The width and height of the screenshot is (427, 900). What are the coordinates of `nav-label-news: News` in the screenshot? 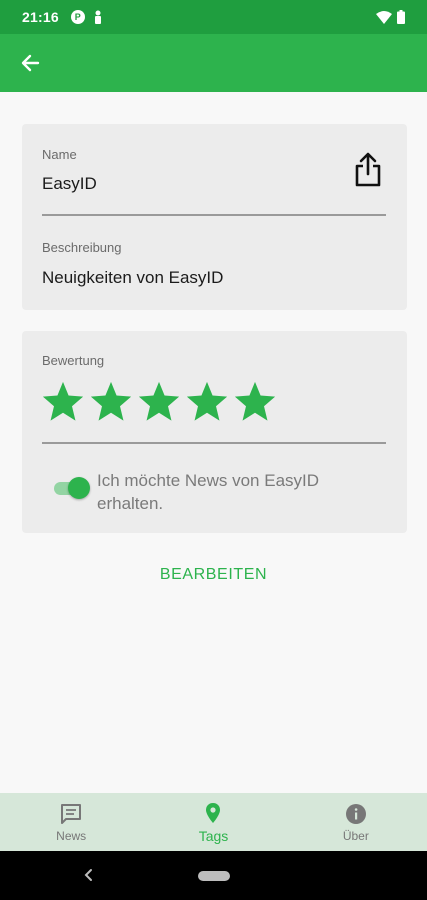 It's located at (71, 835).